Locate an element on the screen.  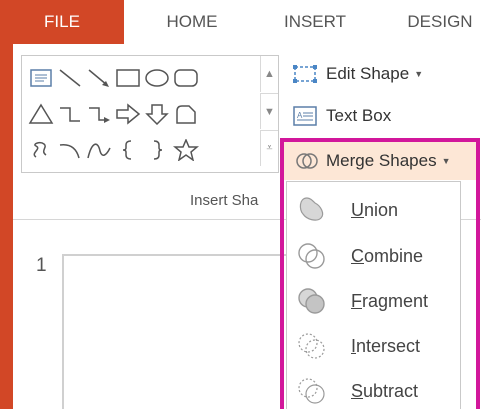
menu-item-intersect-text: ntersect is located at coordinates (388, 345).